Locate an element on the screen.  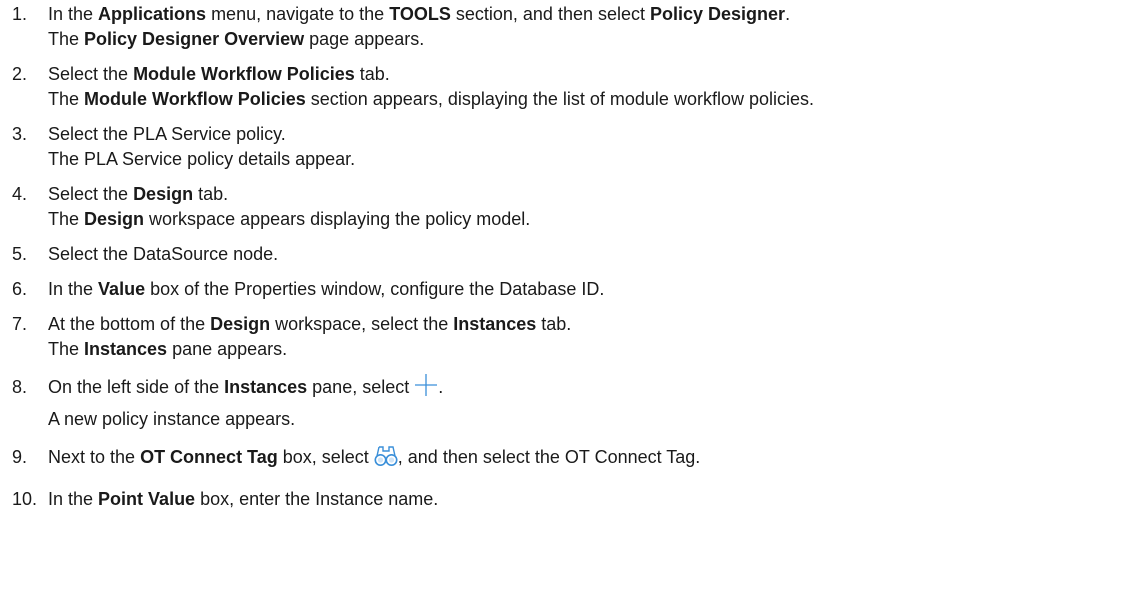
box-name: Point Value is located at coordinates (147, 499).